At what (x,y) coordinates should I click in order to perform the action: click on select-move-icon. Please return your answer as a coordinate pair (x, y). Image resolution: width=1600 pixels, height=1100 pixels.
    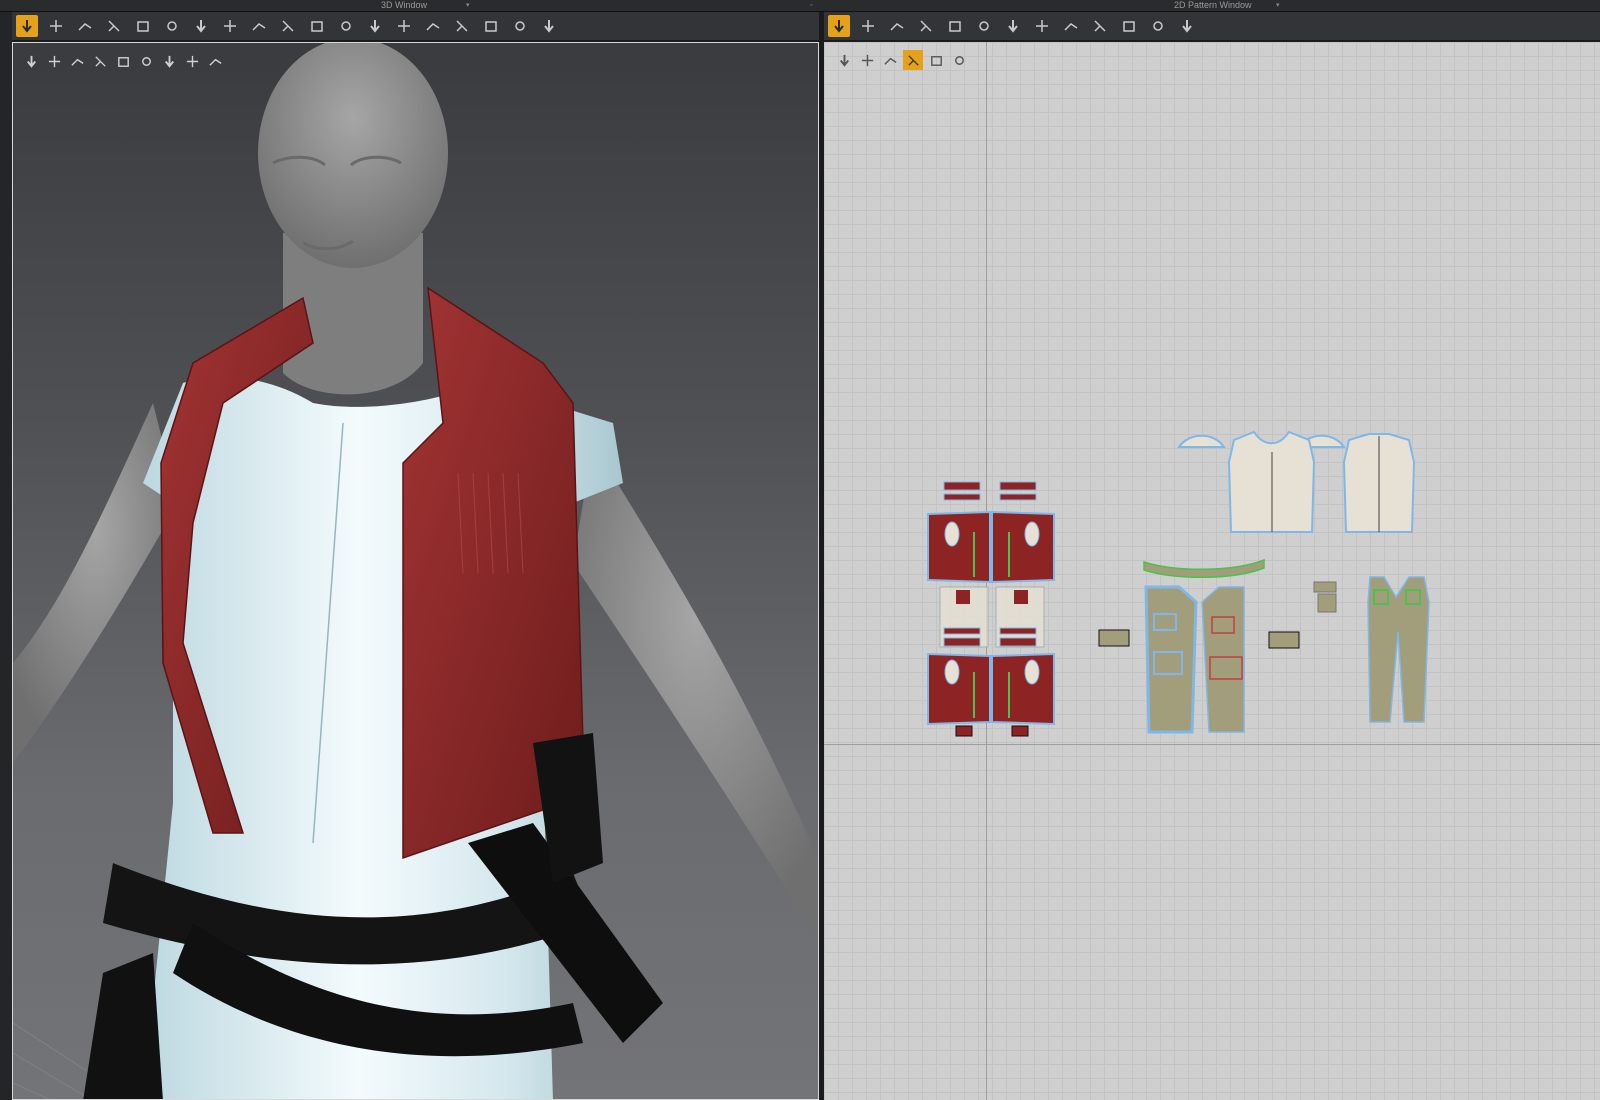
    Looking at the image, I should click on (27, 26).